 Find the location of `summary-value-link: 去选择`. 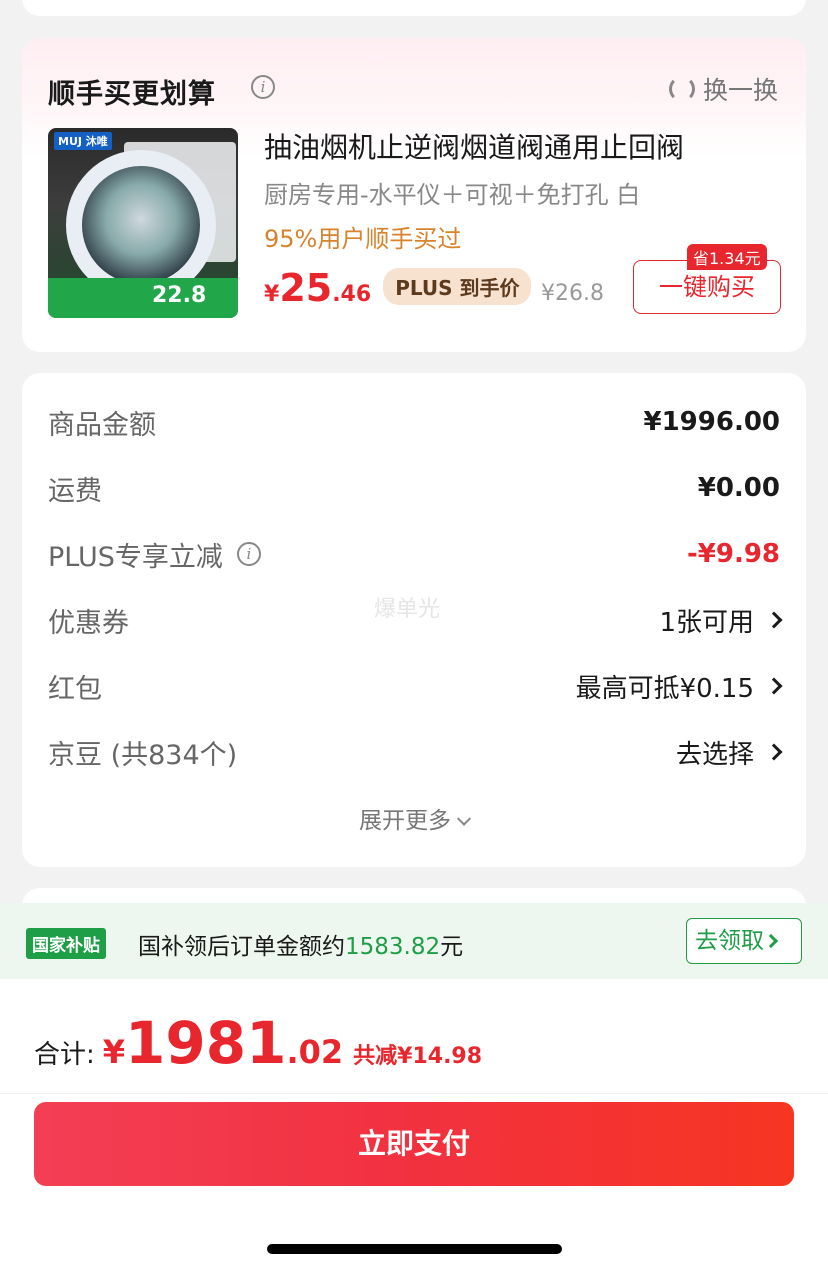

summary-value-link: 去选择 is located at coordinates (729, 752).